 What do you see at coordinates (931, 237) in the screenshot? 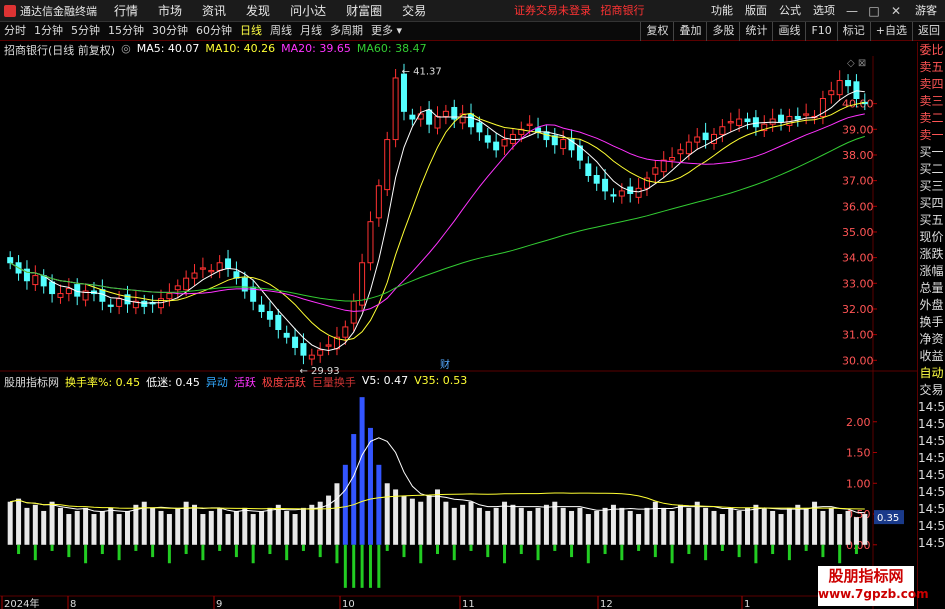
I see `side-item: 现价` at bounding box center [931, 237].